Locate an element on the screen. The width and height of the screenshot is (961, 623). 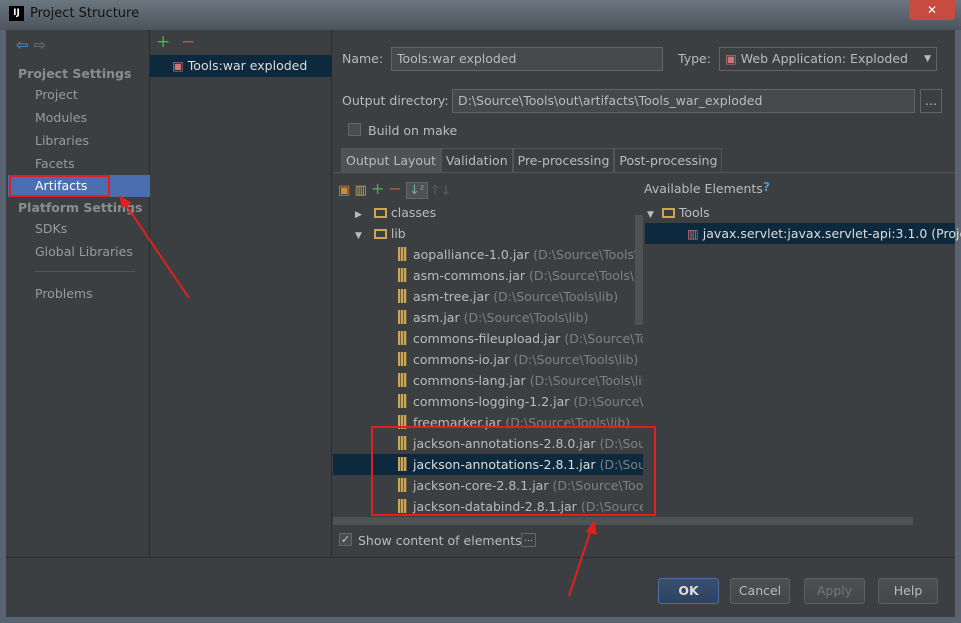
annotation-box-jackson is located at coordinates (513, 471).